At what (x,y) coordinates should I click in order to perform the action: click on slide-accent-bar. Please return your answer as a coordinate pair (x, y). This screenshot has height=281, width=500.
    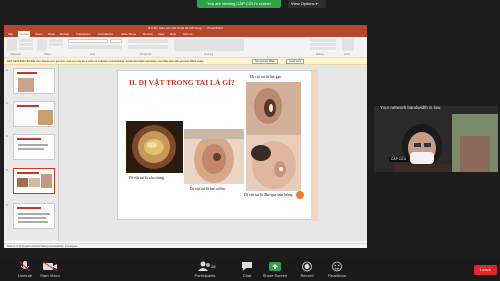
    Looking at the image, I should click on (314, 146).